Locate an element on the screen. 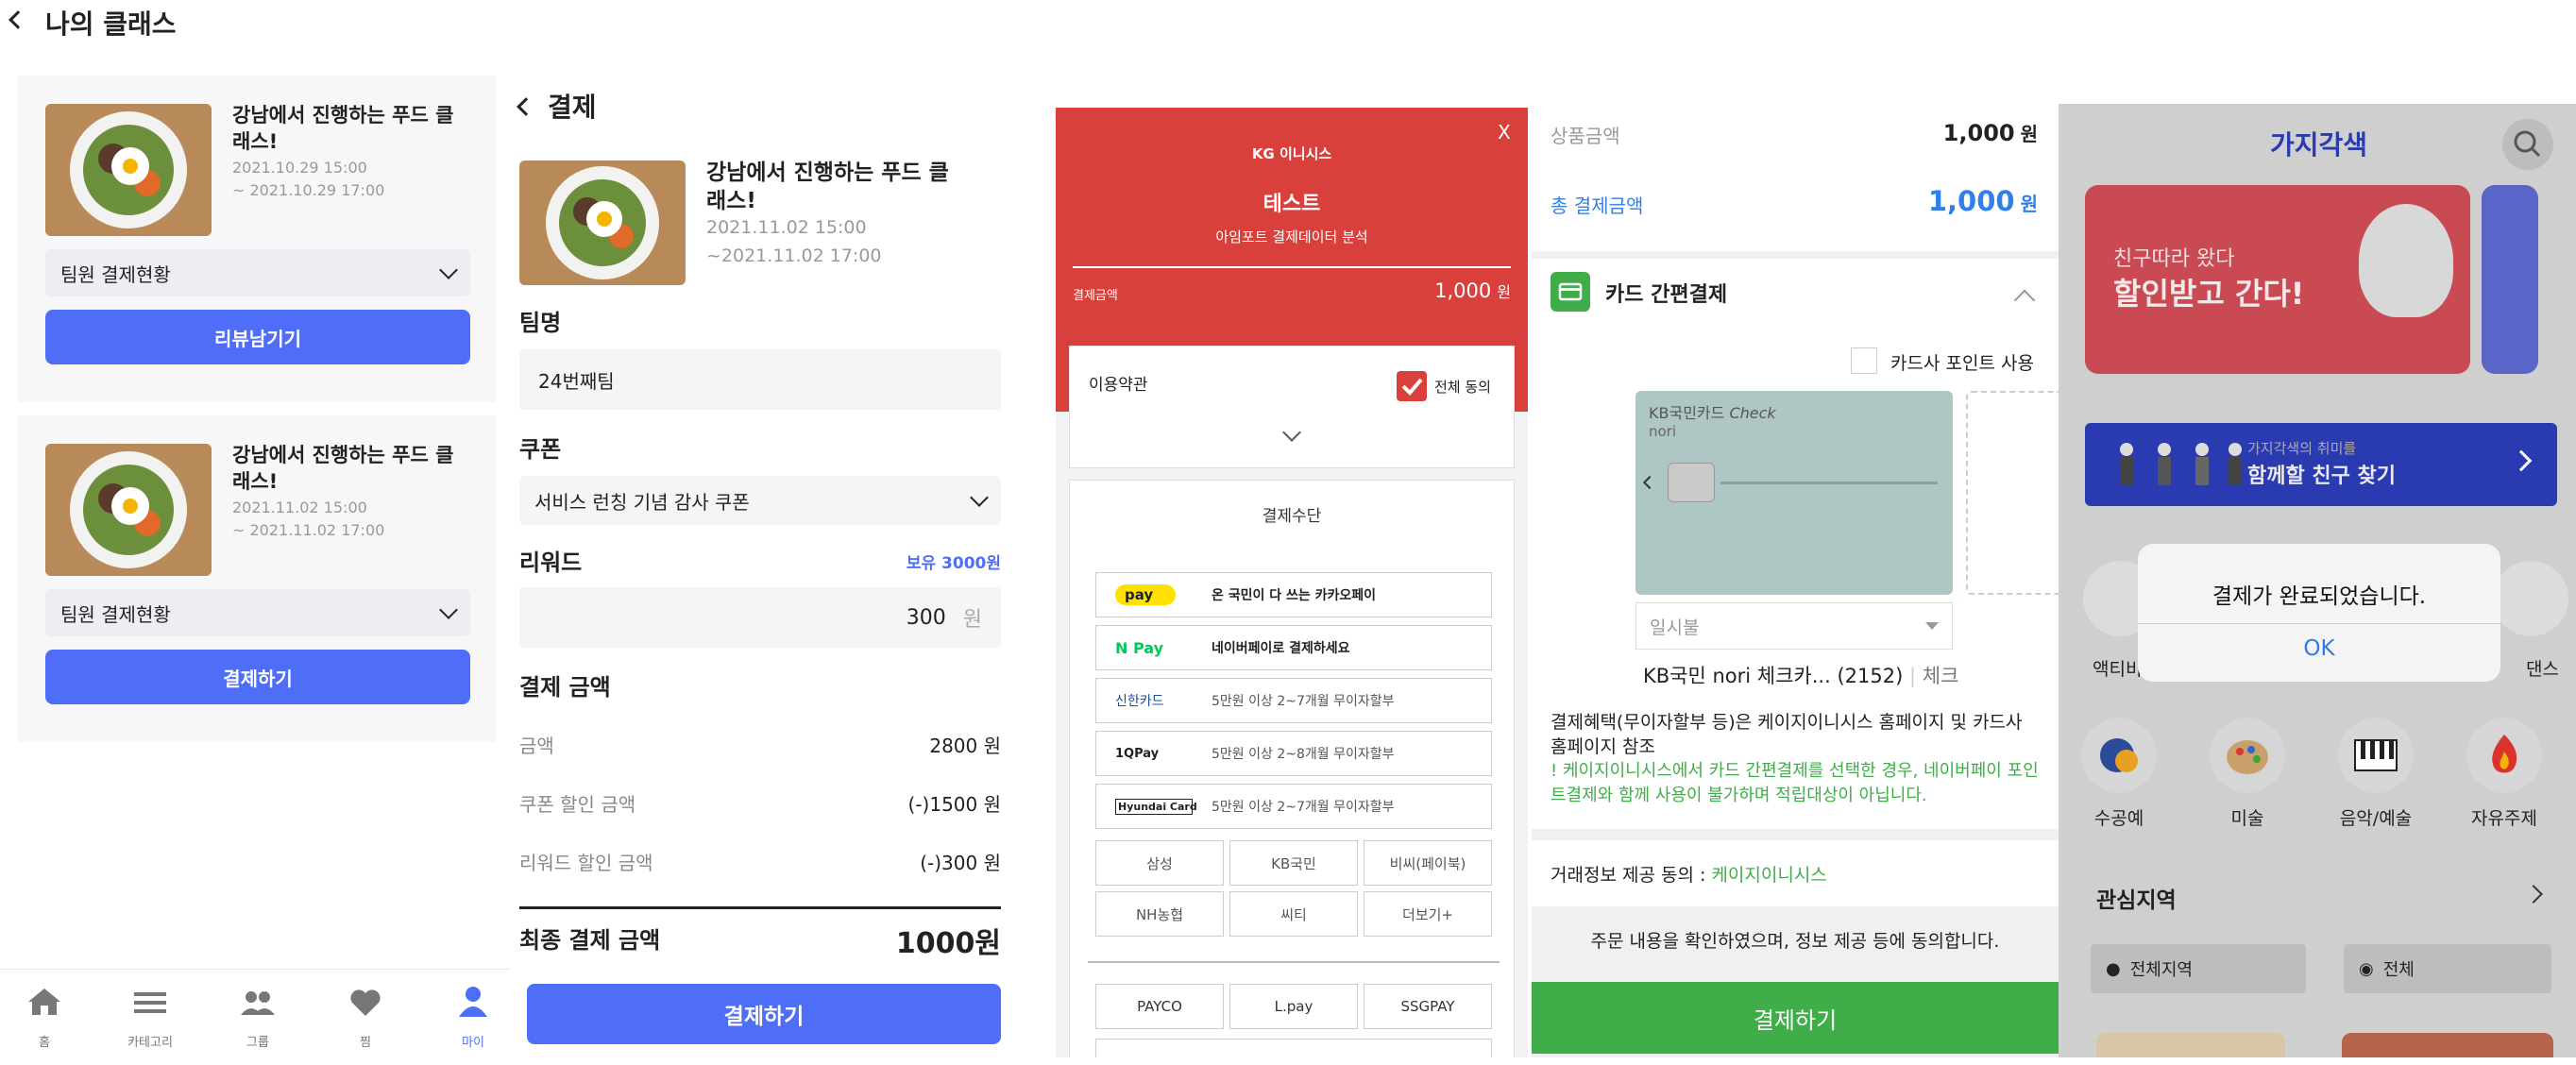 Image resolution: width=2576 pixels, height=1065 pixels. location-pin-icon: ● is located at coordinates (2113, 968).